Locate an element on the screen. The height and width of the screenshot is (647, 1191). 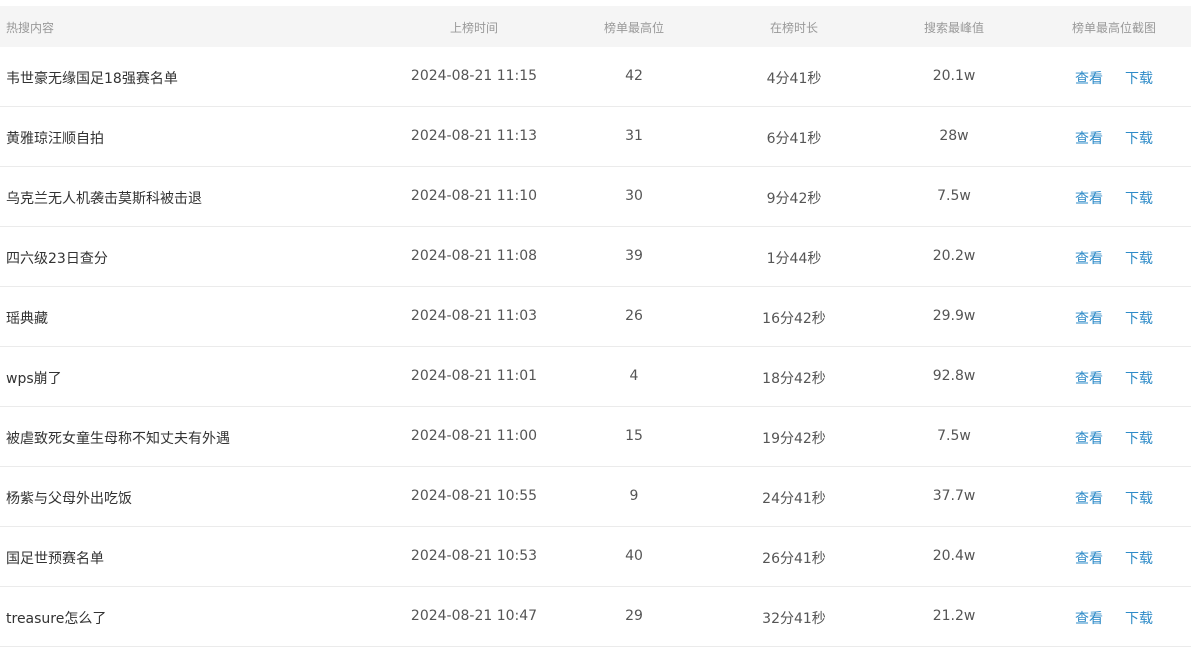
hot-search-title: 四六级23日查分 is located at coordinates (57, 259).